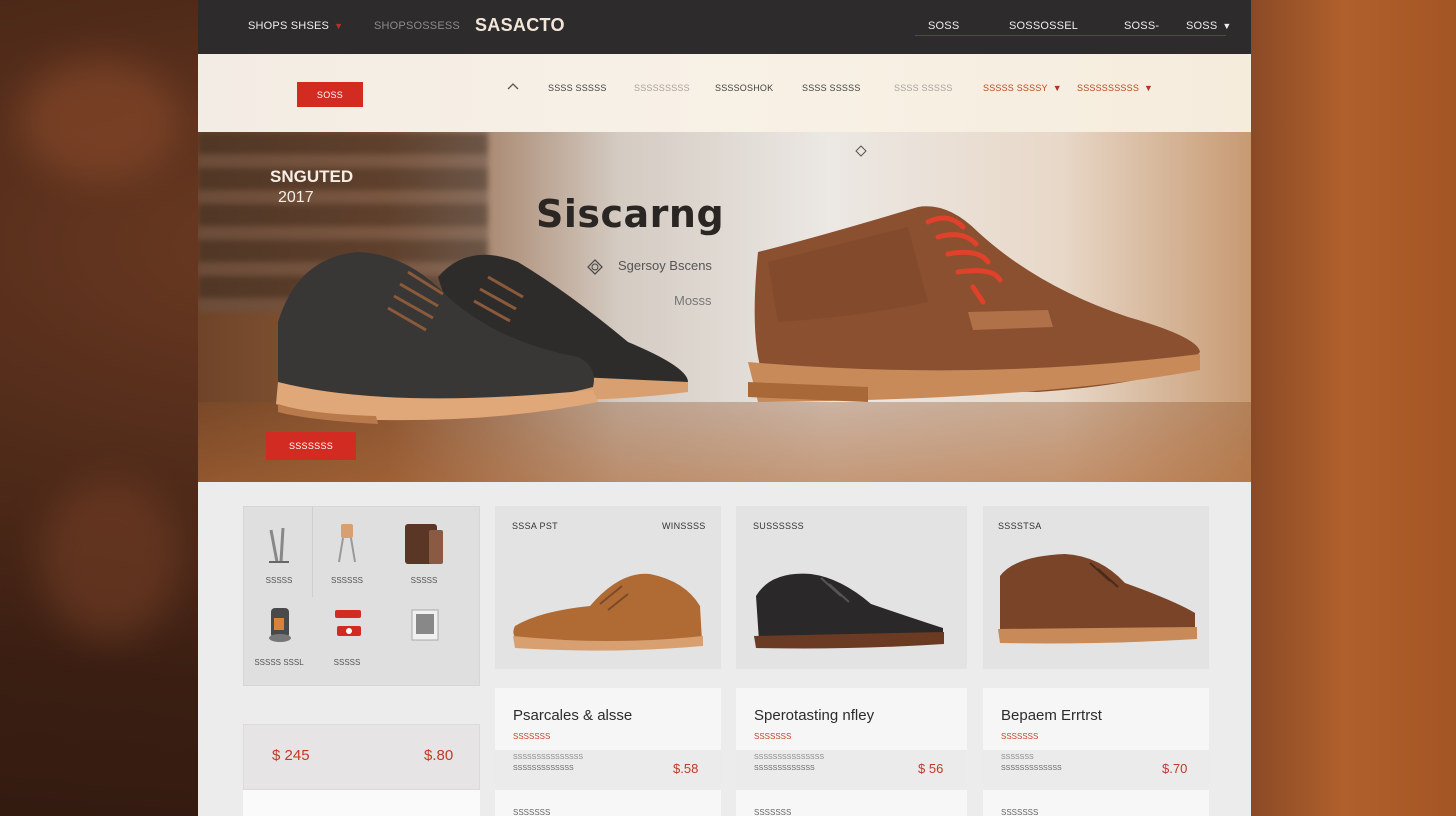 This screenshot has width=1456, height=816. I want to click on brown-shoe-image, so click(974, 304).